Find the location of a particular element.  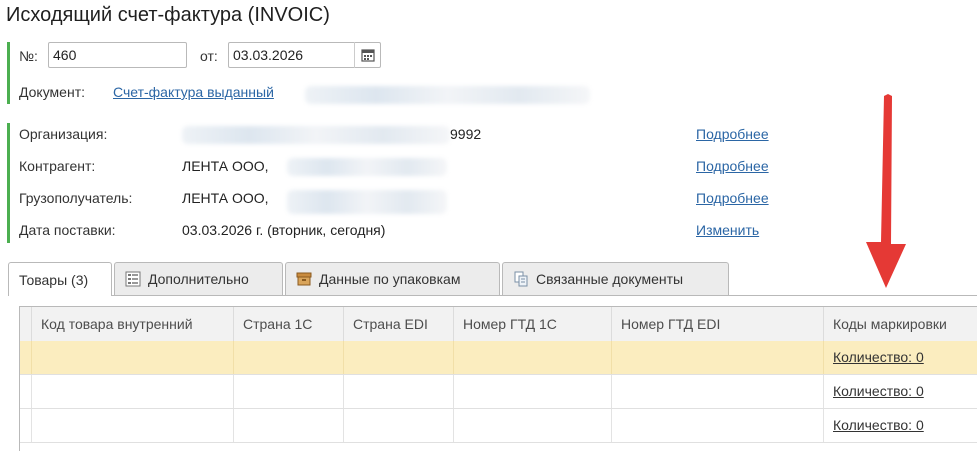

column-header-country-1c: Страна 1С is located at coordinates (289, 324).